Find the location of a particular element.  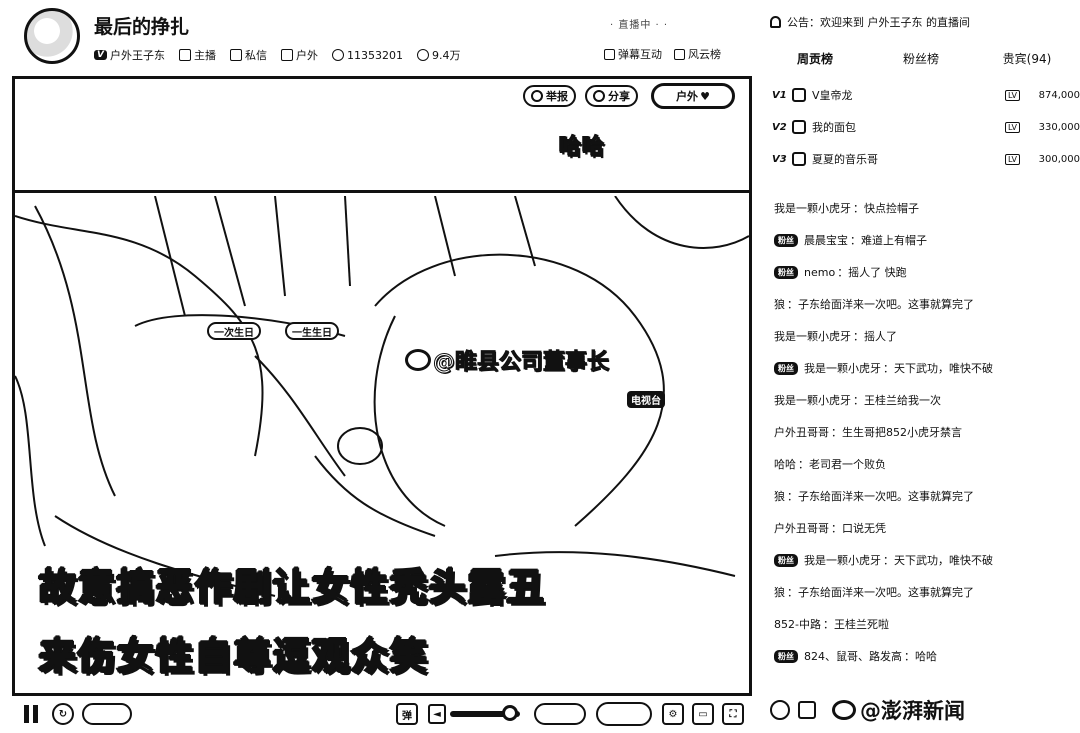

chat-message: 我是一颗小虎牙 ：王桂兰给我一次 is located at coordinates (927, 400).